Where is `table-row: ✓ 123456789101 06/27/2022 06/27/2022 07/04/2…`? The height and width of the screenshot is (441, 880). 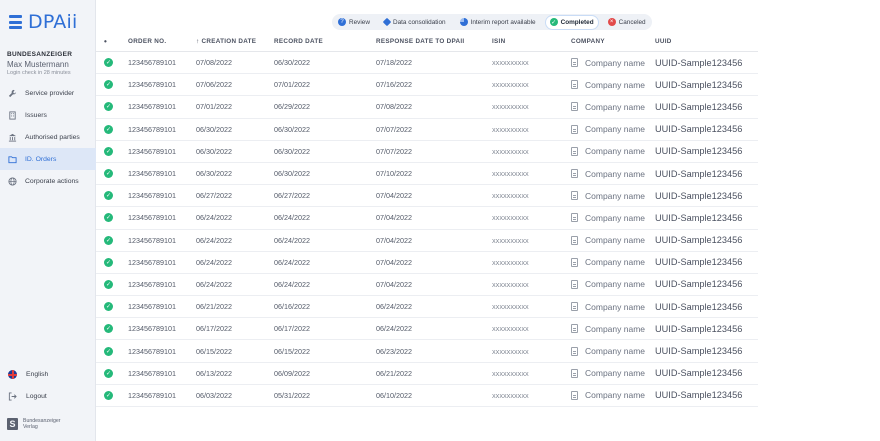 table-row: ✓ 123456789101 06/27/2022 06/27/2022 07/04/2… is located at coordinates (427, 196).